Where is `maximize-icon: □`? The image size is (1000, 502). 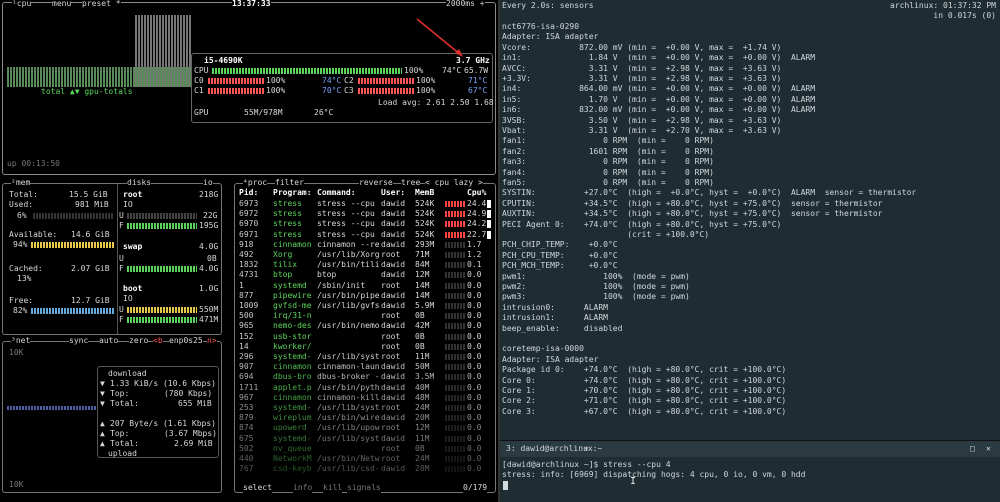
maximize-icon: □ is located at coordinates (972, 449).